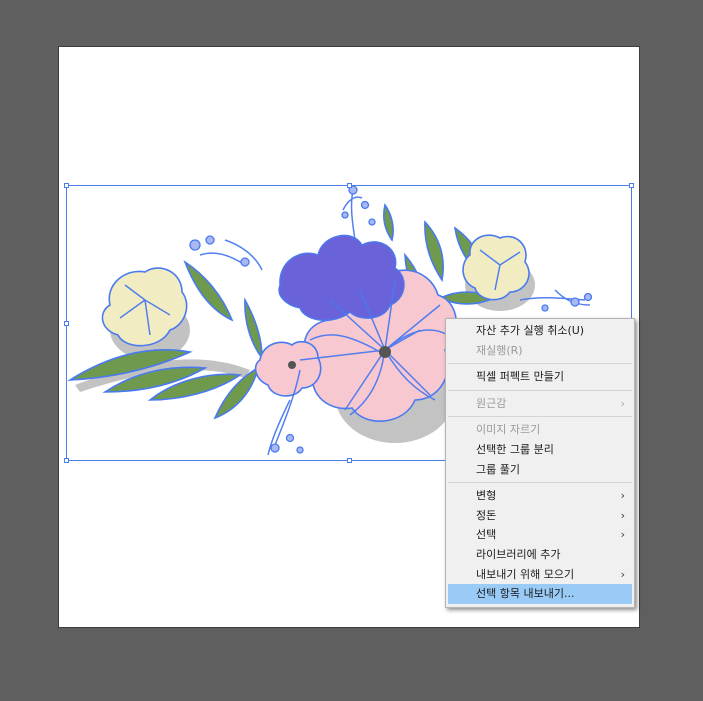  What do you see at coordinates (540, 351) in the screenshot?
I see `menu-item: 재실행(R)` at bounding box center [540, 351].